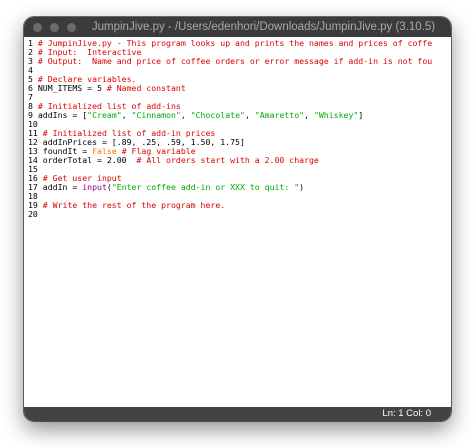 This screenshot has height=448, width=474. What do you see at coordinates (126, 205) in the screenshot?
I see `code-line: 19 # Write the rest of the program here.` at bounding box center [126, 205].